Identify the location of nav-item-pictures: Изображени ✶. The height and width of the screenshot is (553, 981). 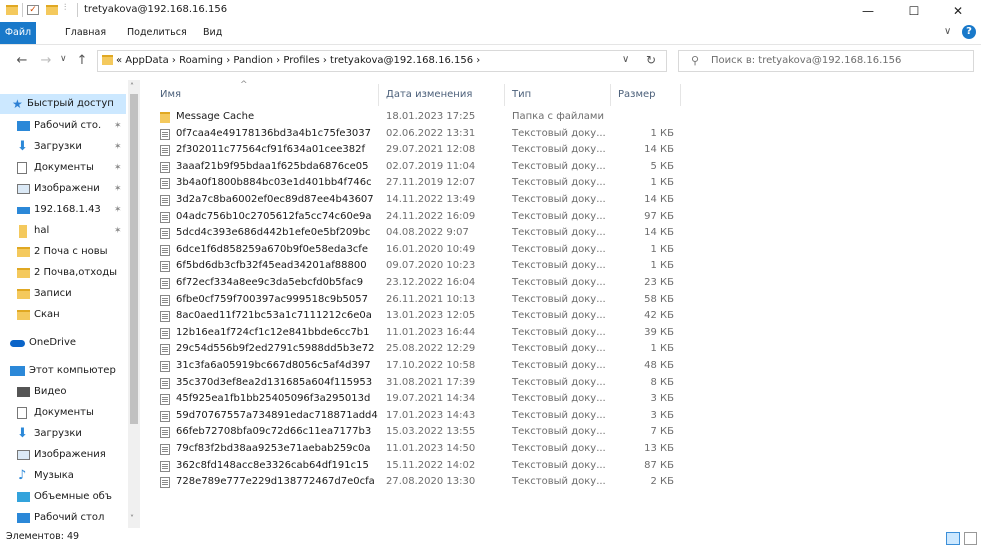
(63, 189).